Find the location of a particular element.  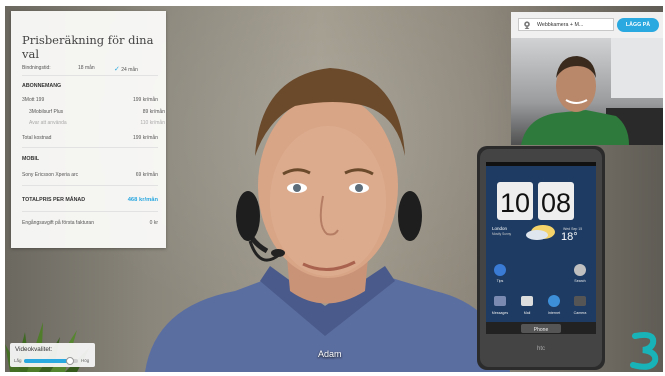

row-label: Total kostnad is located at coordinates (37, 138).